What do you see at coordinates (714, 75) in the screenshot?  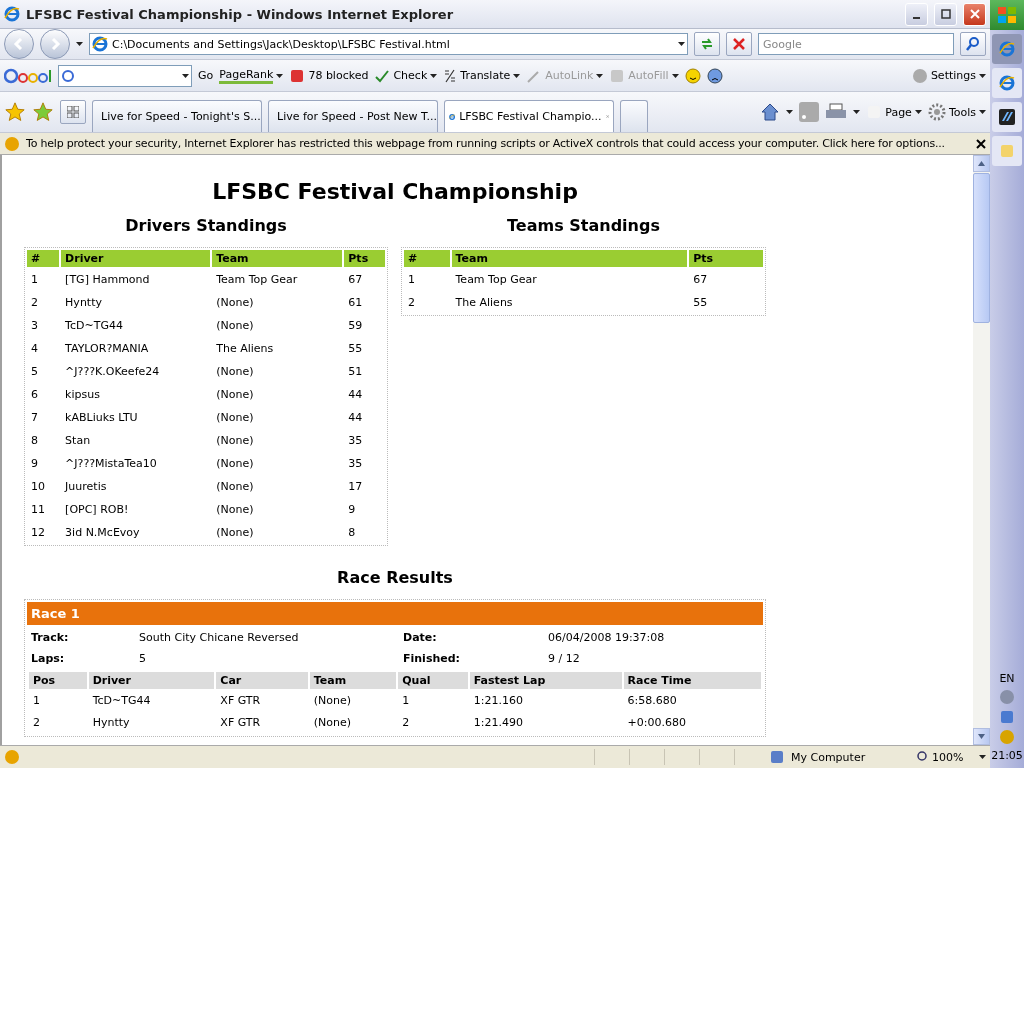 I see `frown-icon` at bounding box center [714, 75].